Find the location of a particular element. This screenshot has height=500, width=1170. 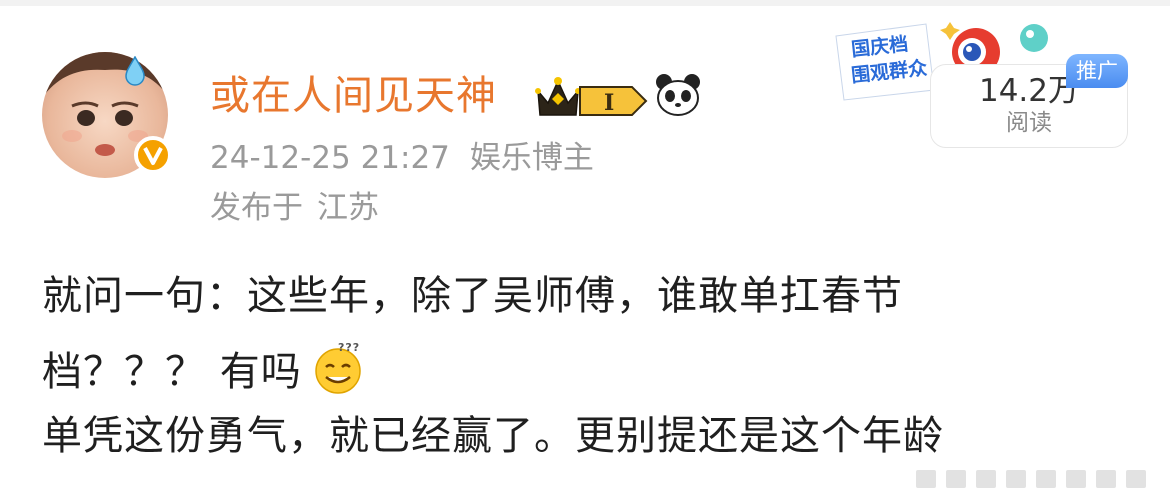

post-meta-time: 24-12-25 21:27 娱乐博主 is located at coordinates (402, 158).